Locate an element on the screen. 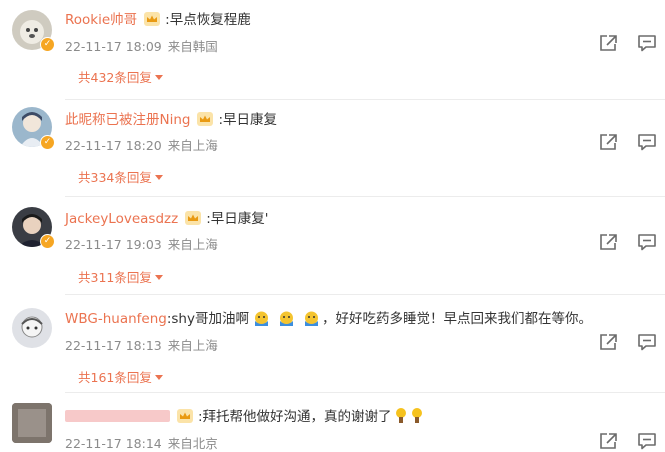 This screenshot has width=665, height=452. username: WBG-huanfeng is located at coordinates (116, 319).